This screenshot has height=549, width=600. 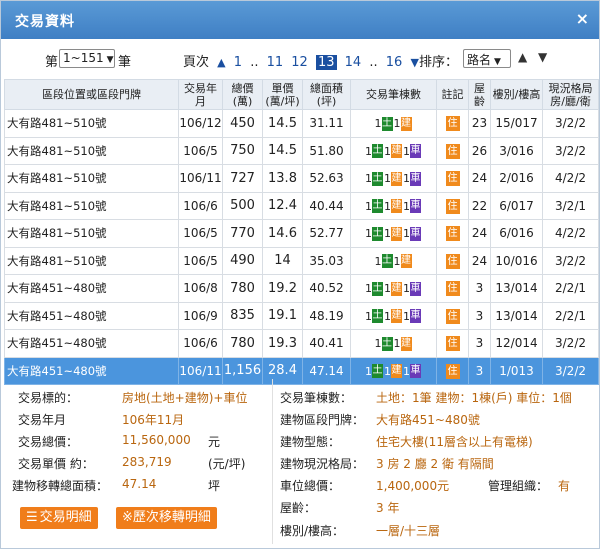 I want to click on area-cell: 35.03, so click(x=326, y=260).